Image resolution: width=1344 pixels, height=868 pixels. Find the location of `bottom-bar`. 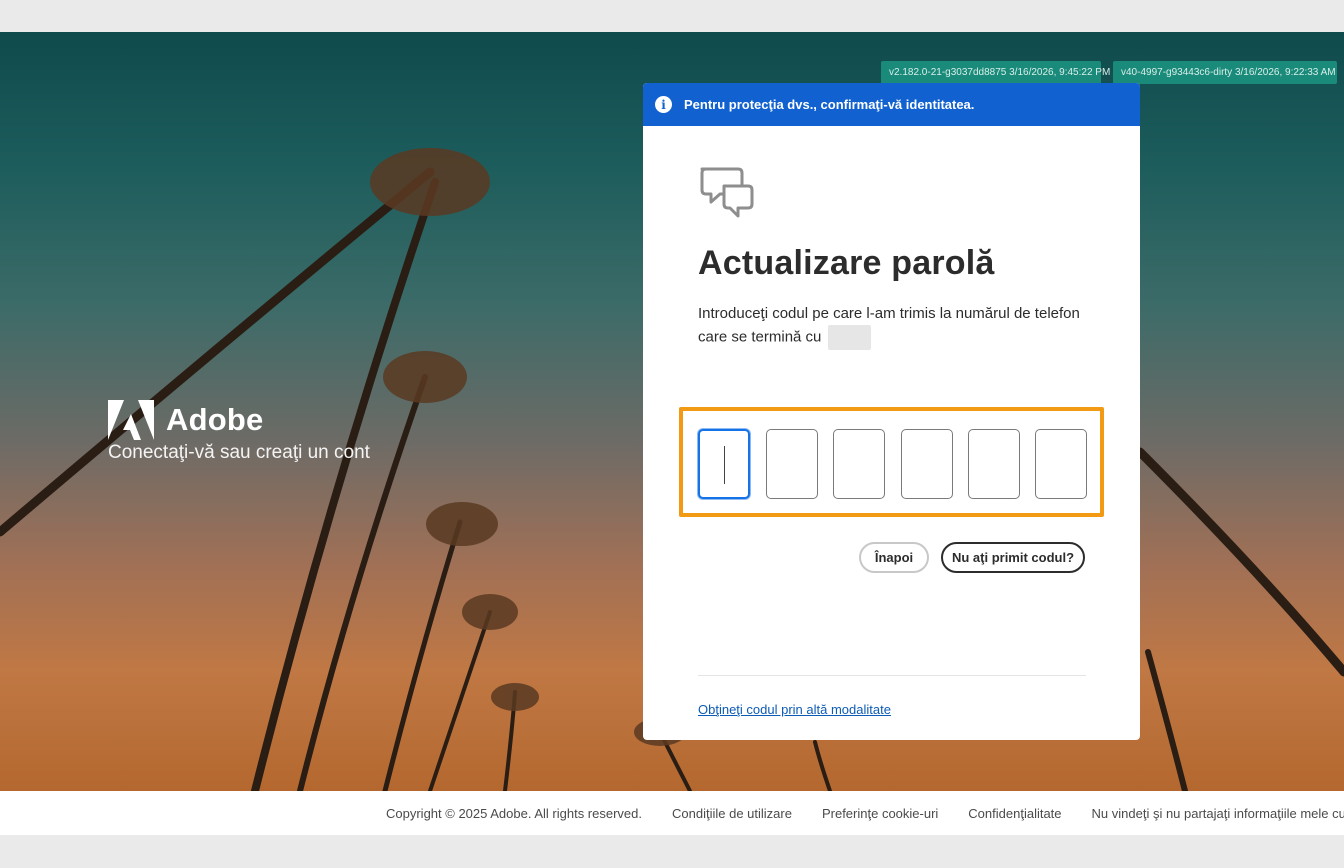

bottom-bar is located at coordinates (672, 851).